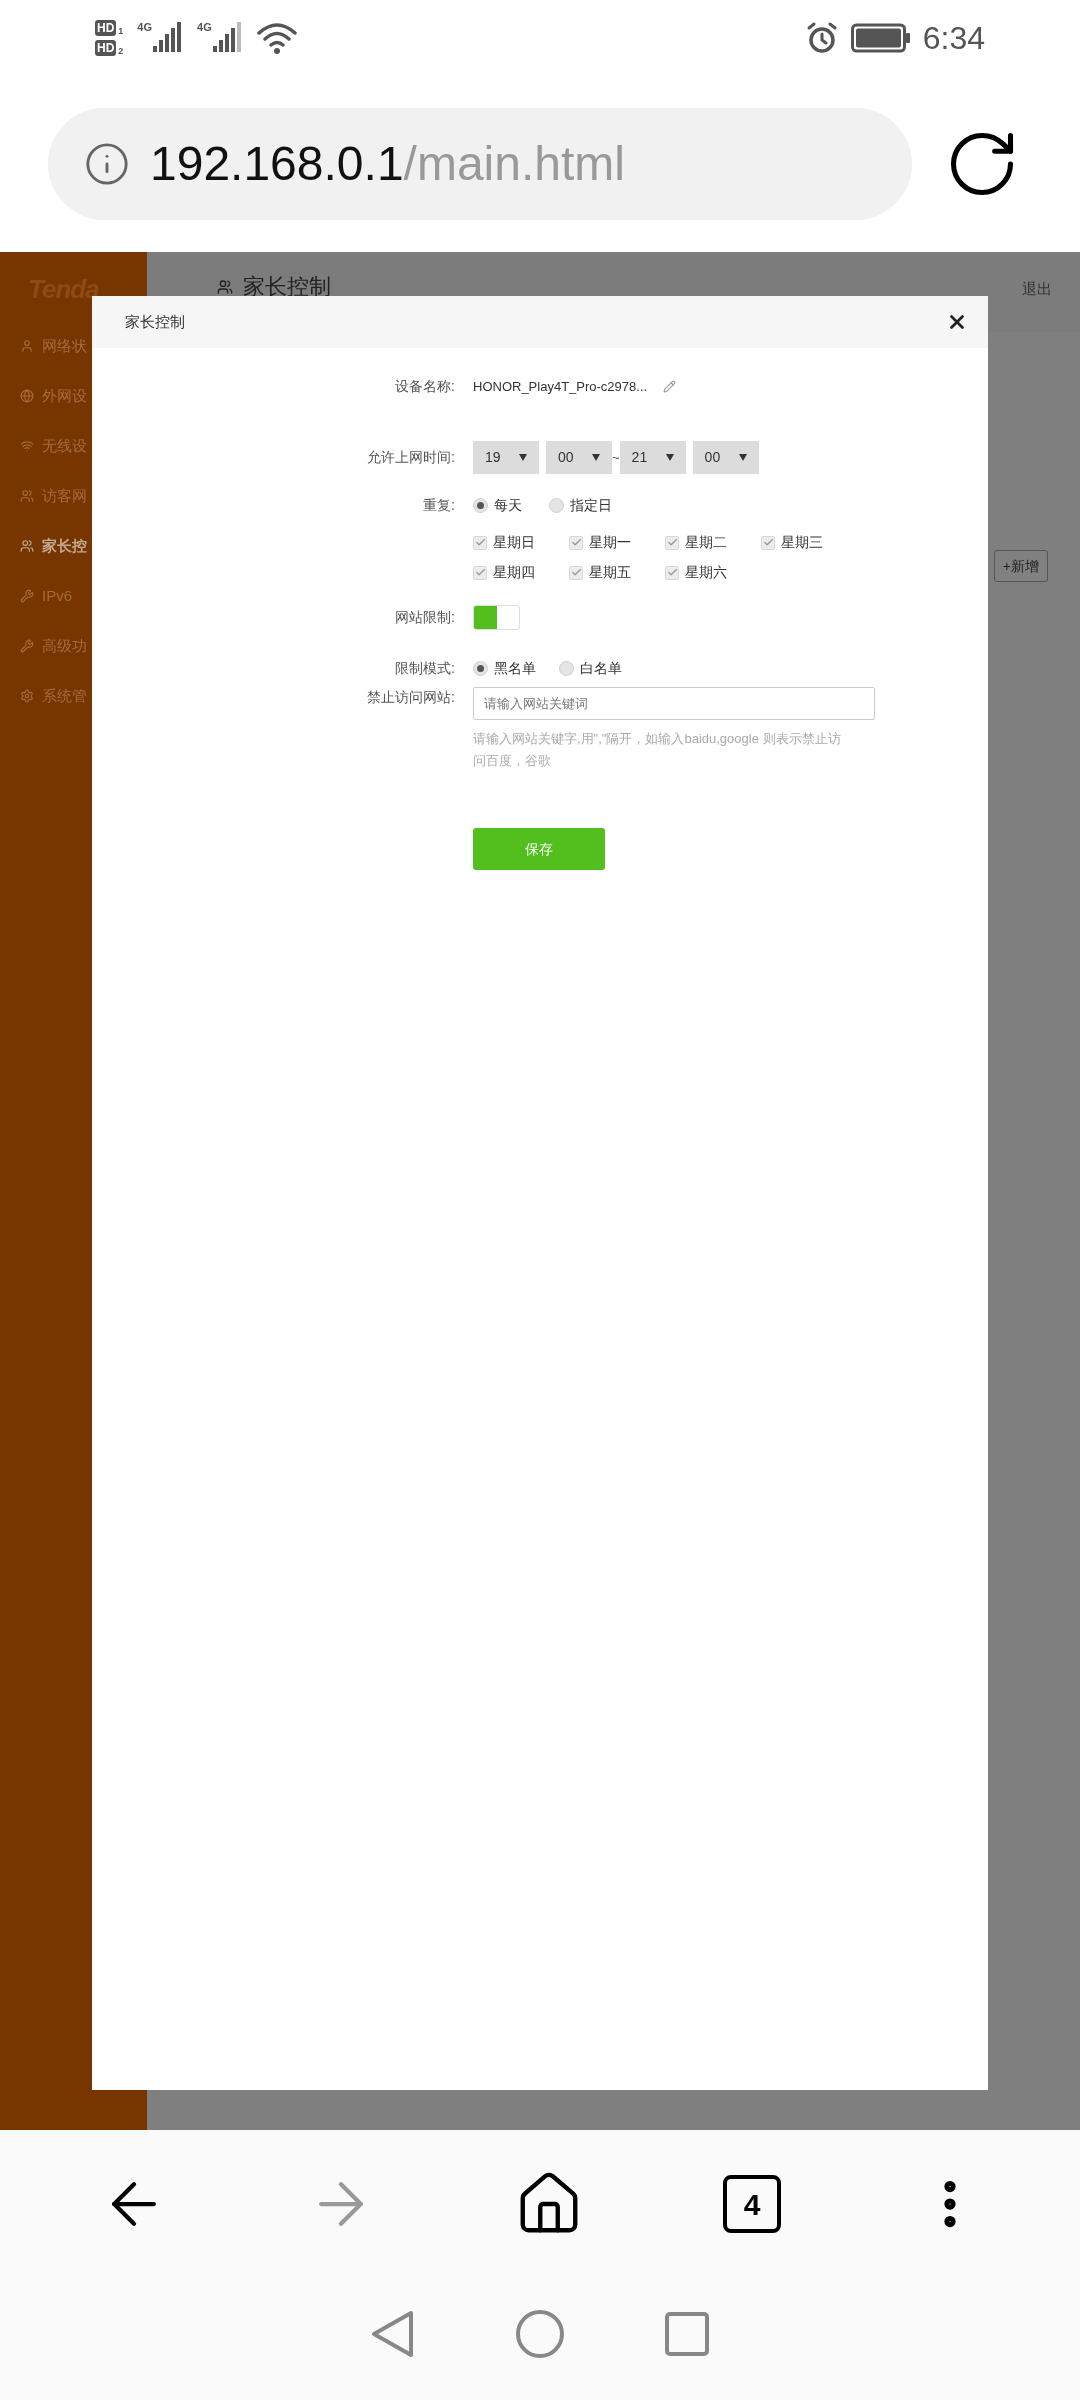  I want to click on checkbox-label: 星期一, so click(610, 542).